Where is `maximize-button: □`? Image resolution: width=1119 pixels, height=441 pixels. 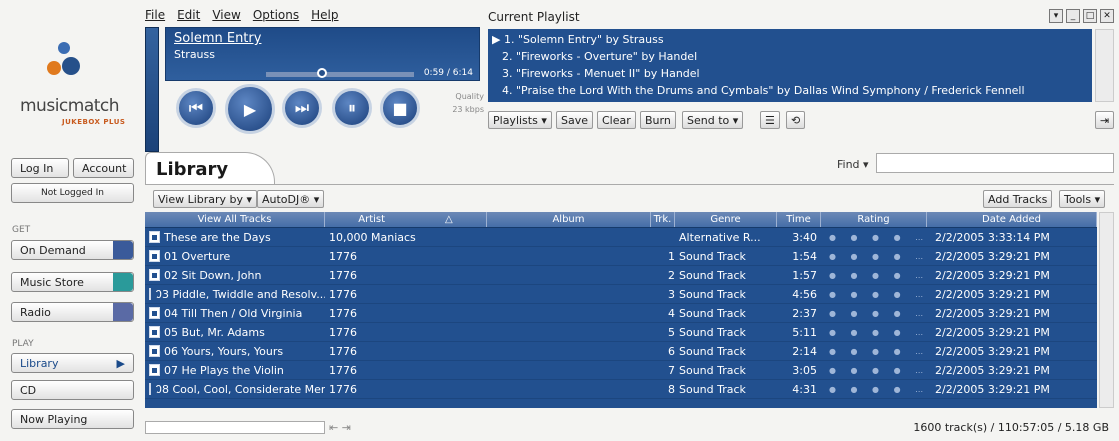
maximize-button: □ is located at coordinates (1090, 16).